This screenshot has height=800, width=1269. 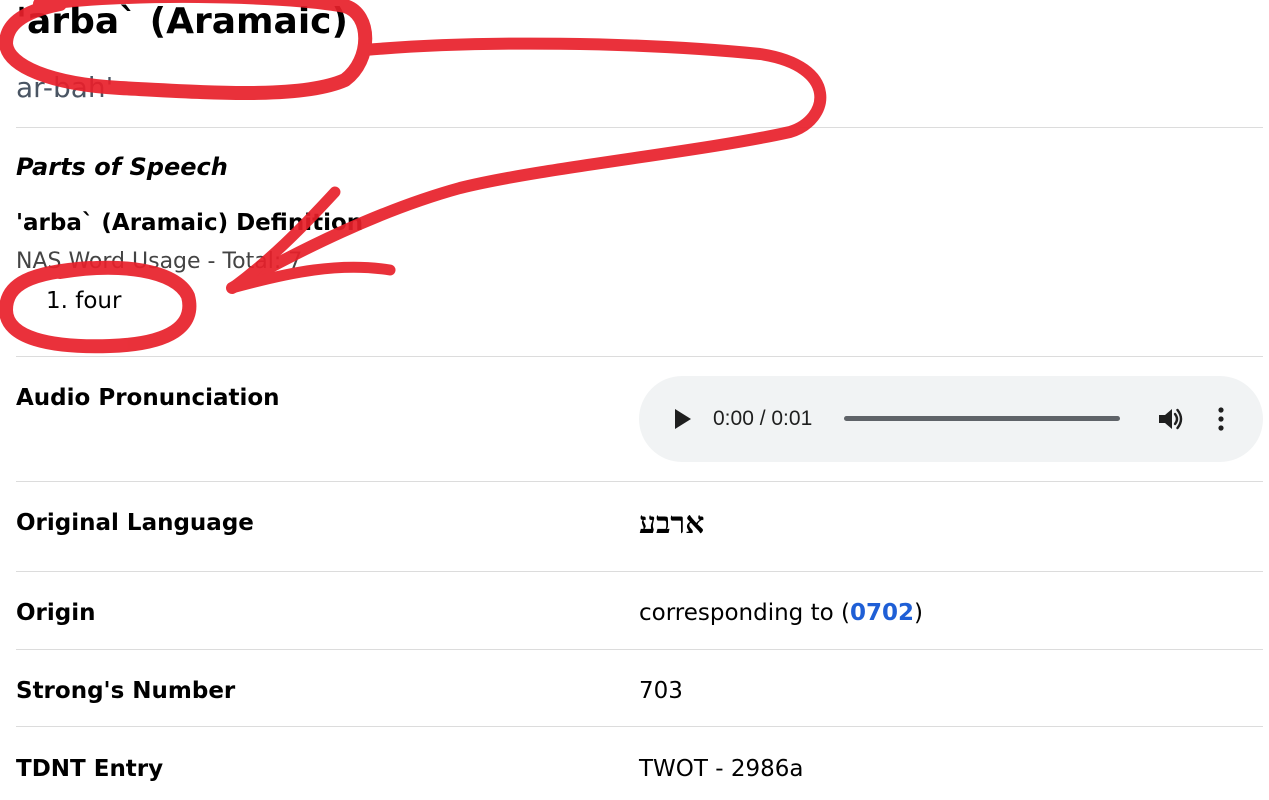 I want to click on origin-strongs-link: 0702, so click(x=882, y=613).